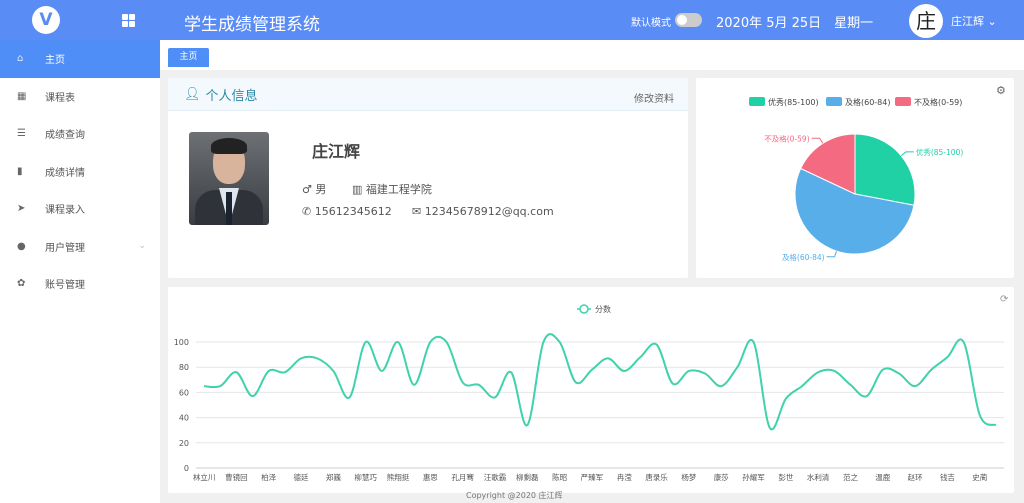 The width and height of the screenshot is (1024, 503). I want to click on gender-icon: ♂, so click(309, 189).